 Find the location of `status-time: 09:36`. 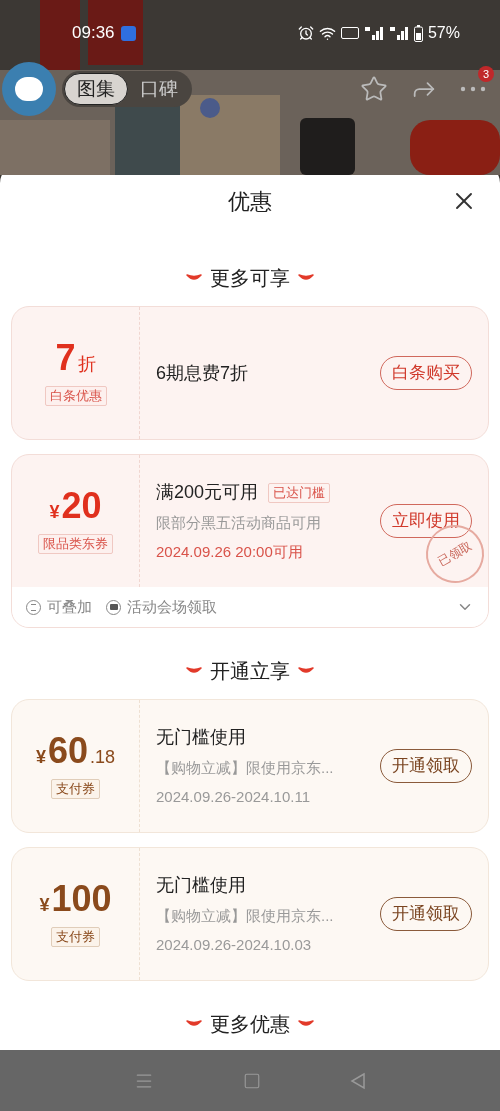

status-time: 09:36 is located at coordinates (93, 33).